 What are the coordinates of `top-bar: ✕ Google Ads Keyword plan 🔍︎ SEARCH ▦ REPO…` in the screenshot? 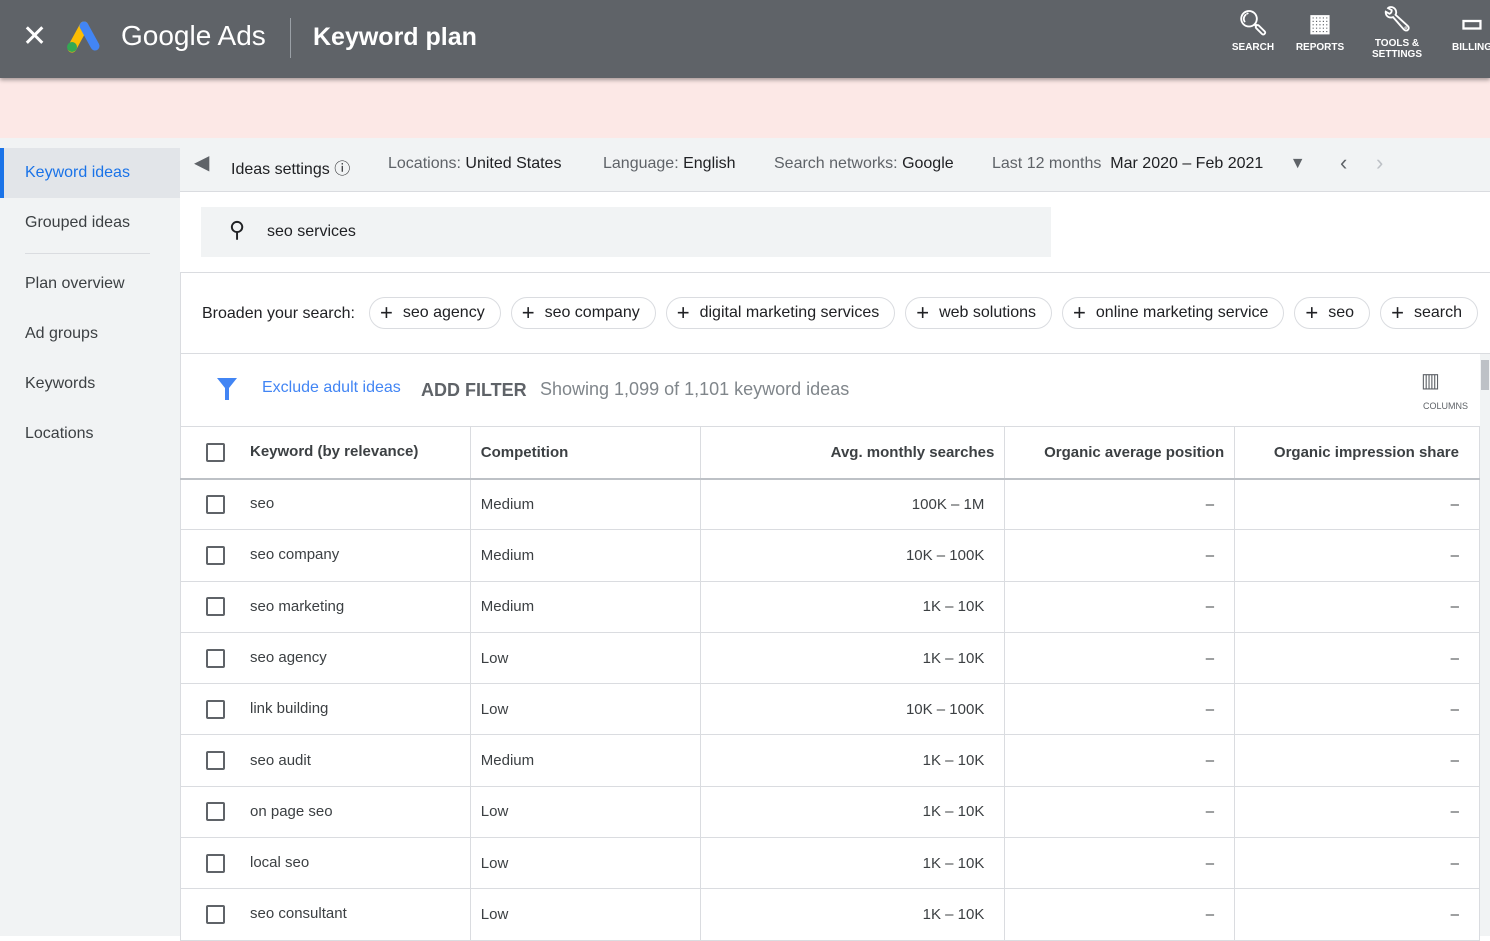 It's located at (745, 39).